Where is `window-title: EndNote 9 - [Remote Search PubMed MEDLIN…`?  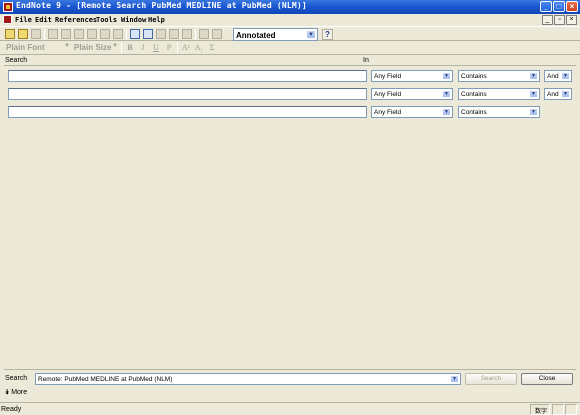
window-title: EndNote 9 - [Remote Search PubMed MEDLIN… is located at coordinates (161, 5).